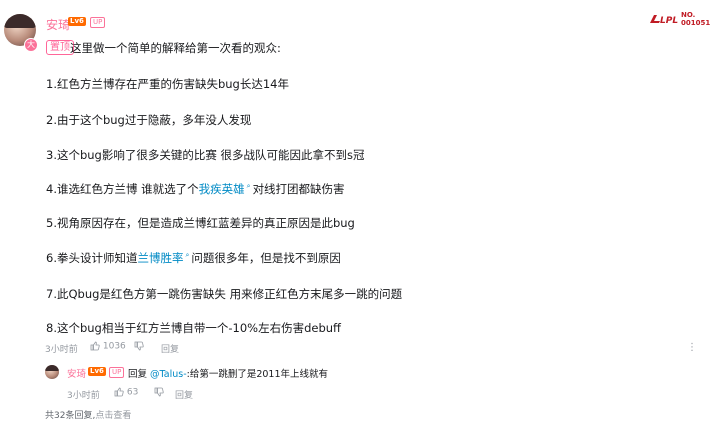 The width and height of the screenshot is (720, 427). I want to click on reply-prefix: 回复, so click(138, 374).